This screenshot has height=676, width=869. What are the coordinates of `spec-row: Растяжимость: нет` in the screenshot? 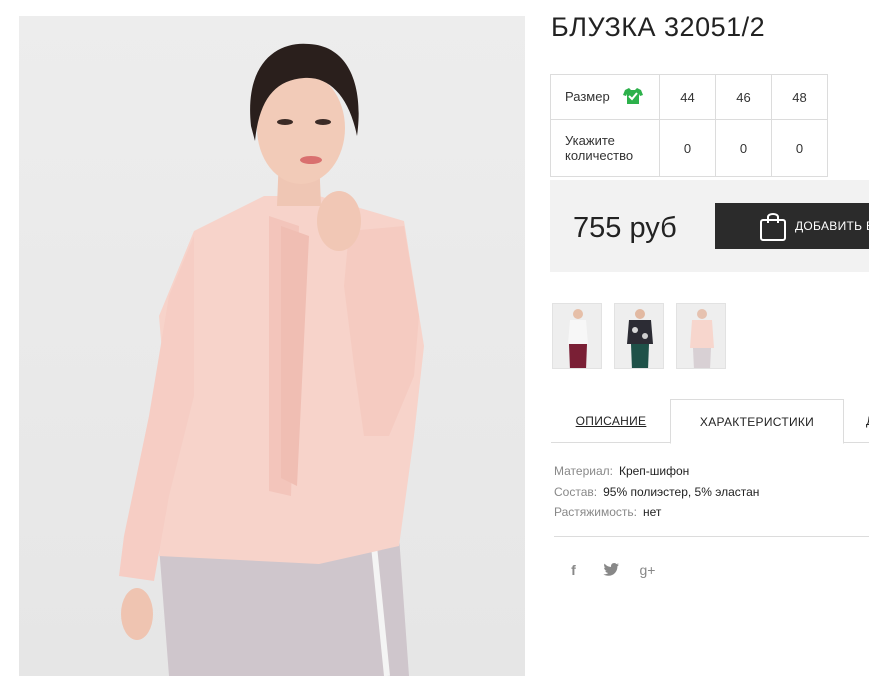 It's located at (656, 512).